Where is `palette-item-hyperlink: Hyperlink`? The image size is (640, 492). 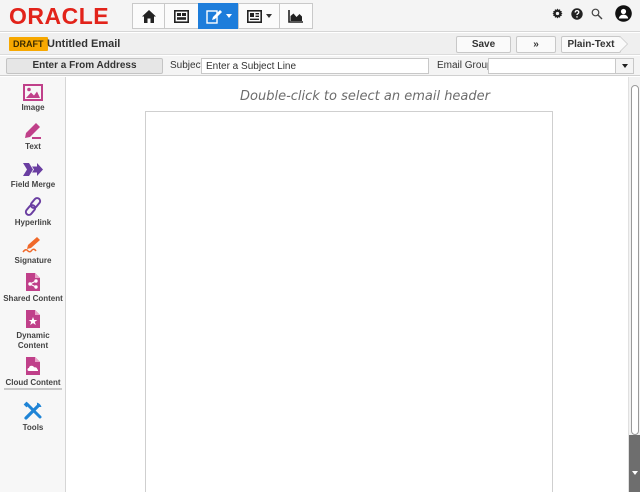 palette-item-hyperlink: Hyperlink is located at coordinates (33, 212).